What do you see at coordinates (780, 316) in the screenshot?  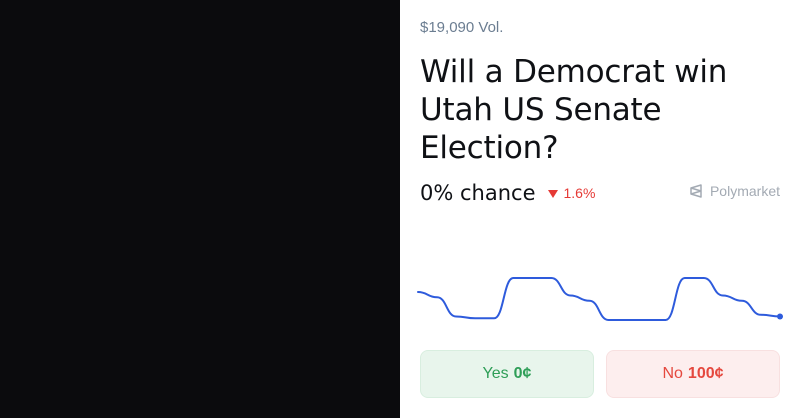 I see `chart-end-dot` at bounding box center [780, 316].